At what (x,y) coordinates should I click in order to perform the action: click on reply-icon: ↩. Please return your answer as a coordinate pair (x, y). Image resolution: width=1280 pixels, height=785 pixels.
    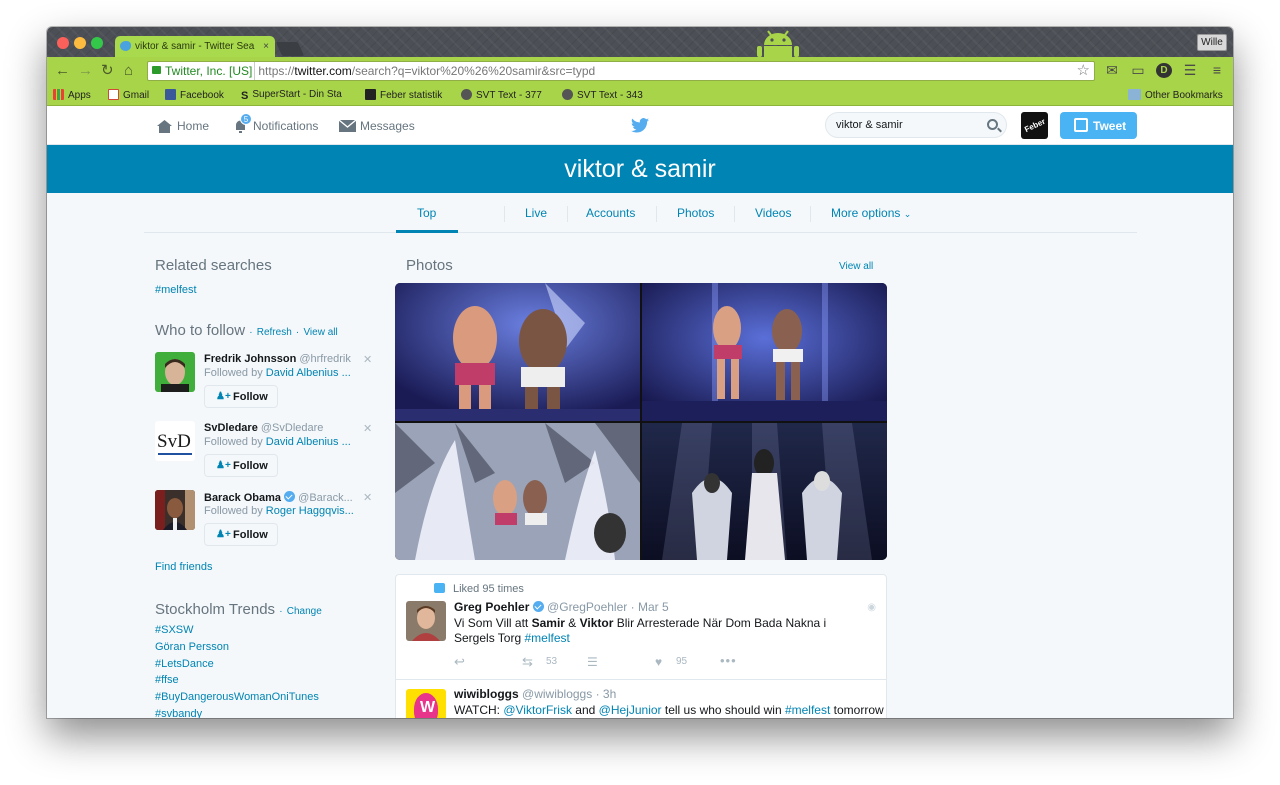
    Looking at the image, I should click on (459, 662).